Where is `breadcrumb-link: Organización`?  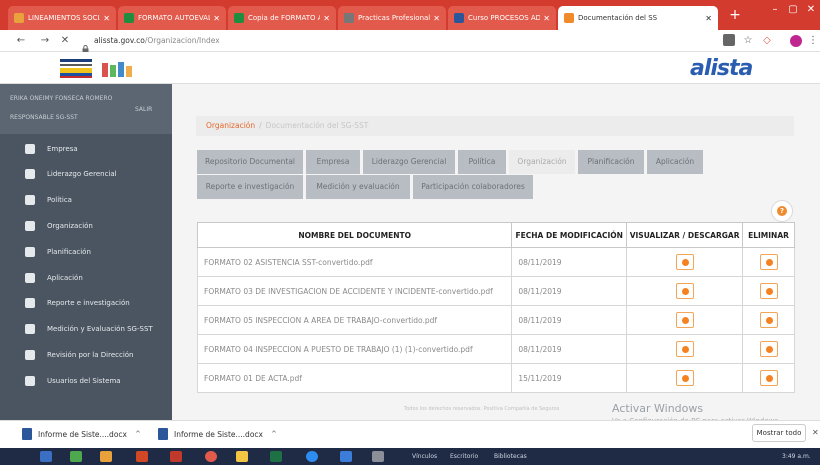
breadcrumb-link: Organización is located at coordinates (230, 125).